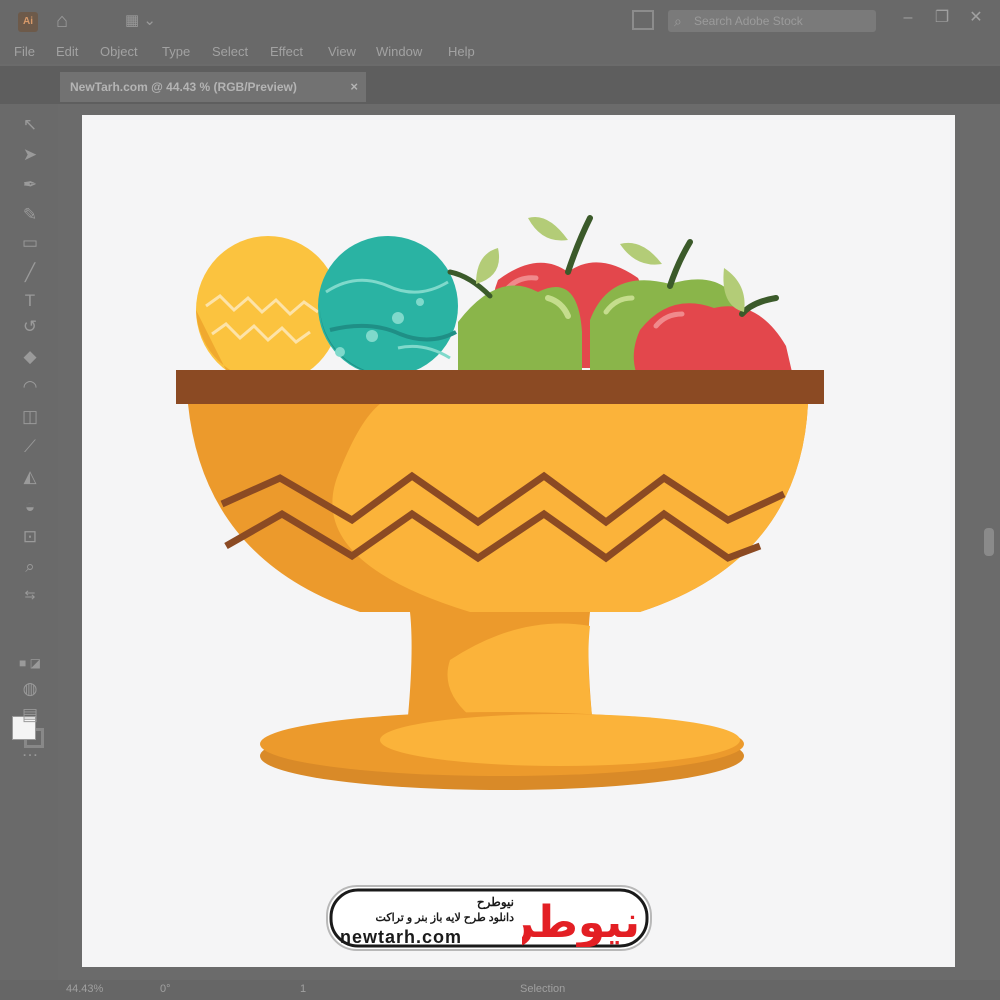 This screenshot has width=1000, height=1000. I want to click on status-mode: Selection, so click(543, 989).